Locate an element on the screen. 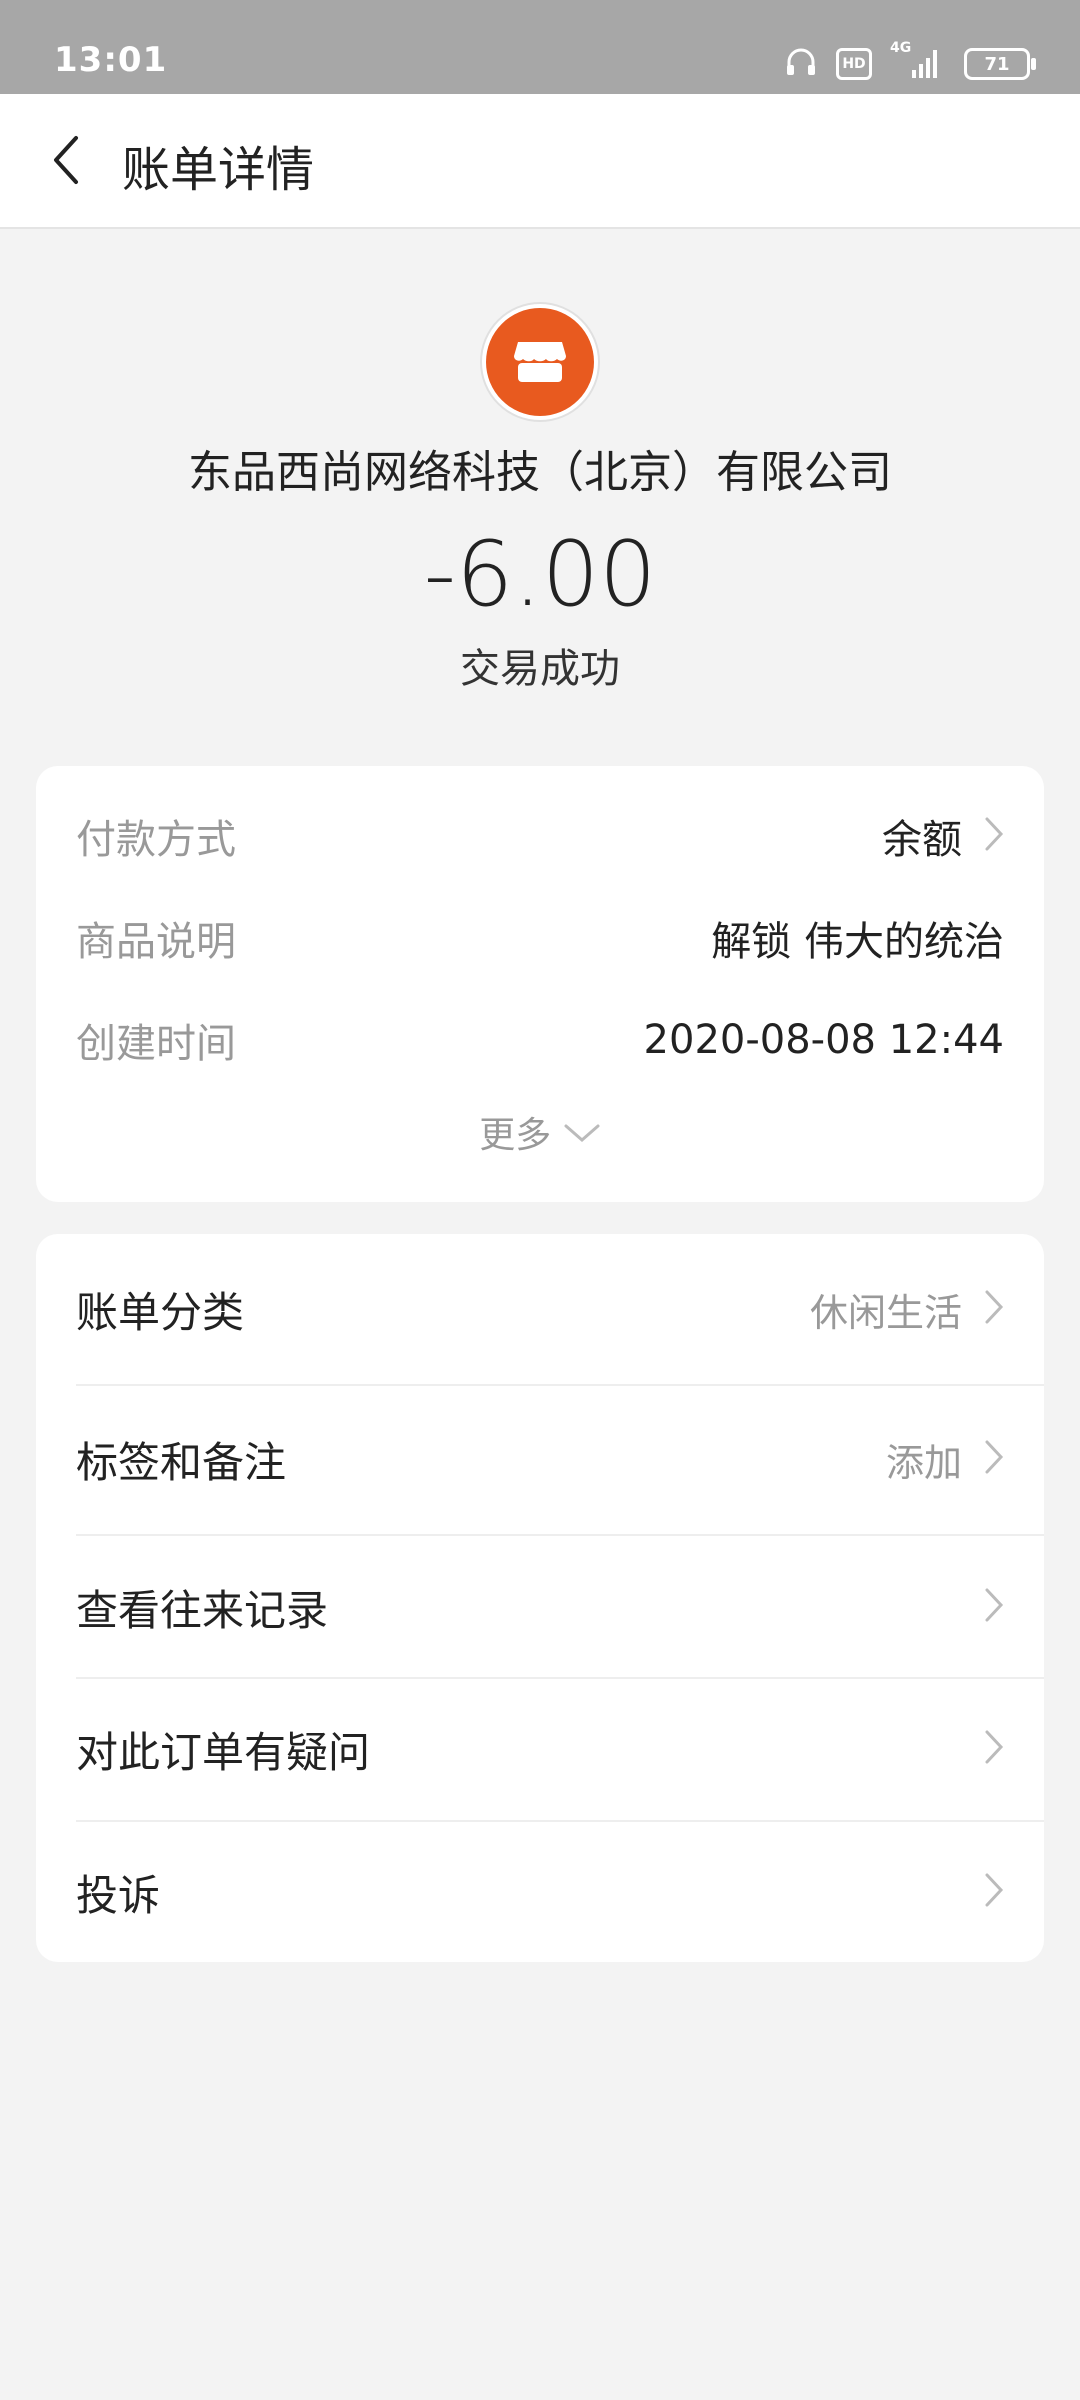  action-label: 账单分类 is located at coordinates (160, 1312).